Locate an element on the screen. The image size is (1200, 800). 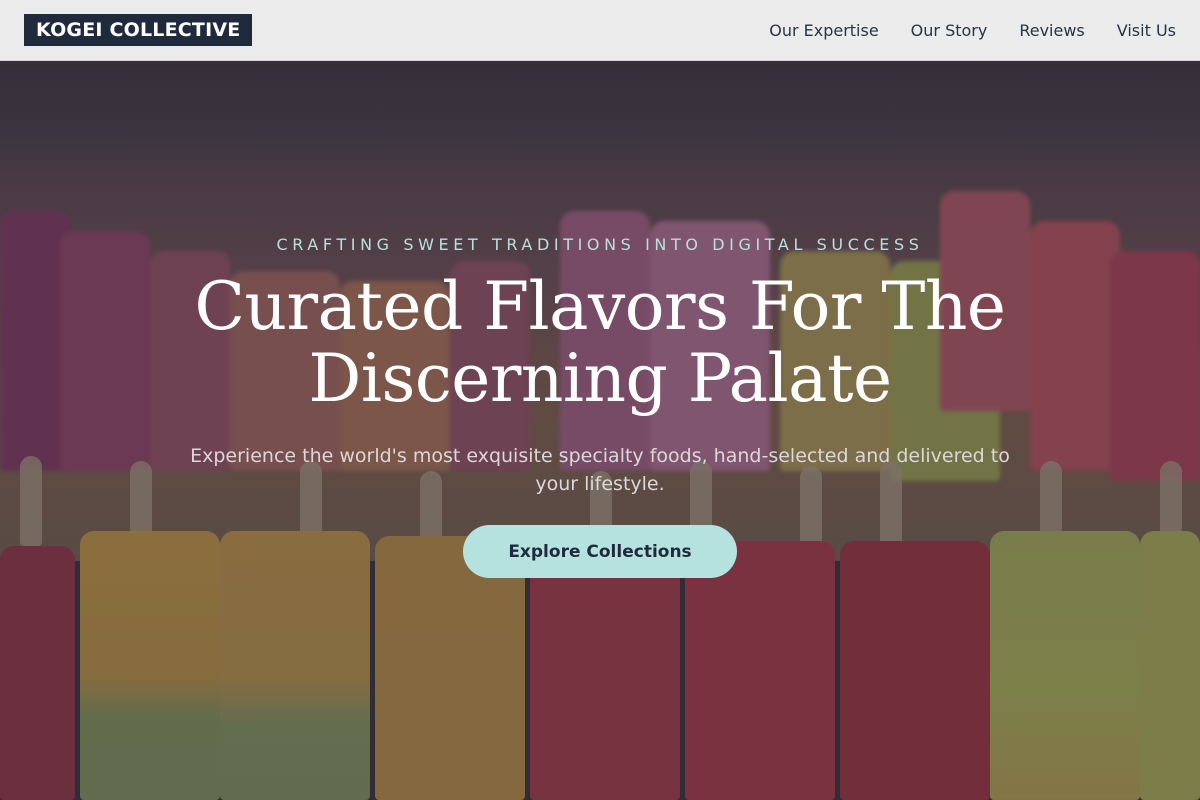
nav-link-our-story: Our Story is located at coordinates (949, 30).